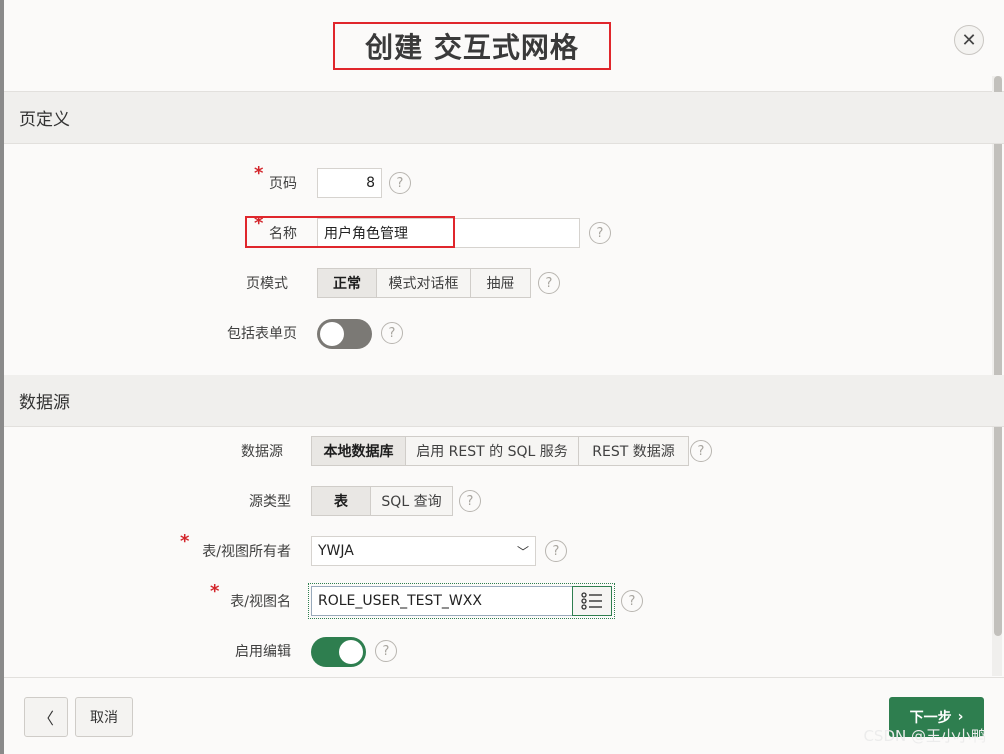 The width and height of the screenshot is (1004, 754). I want to click on include-form-row: 包括表单页 ?, so click(504, 333).